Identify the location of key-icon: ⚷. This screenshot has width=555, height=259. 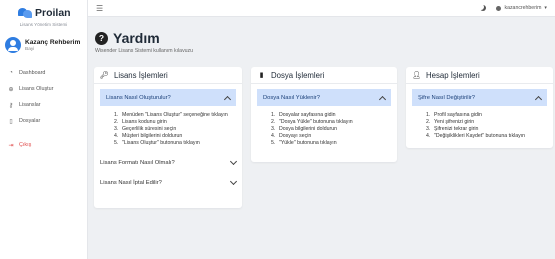
(11, 105).